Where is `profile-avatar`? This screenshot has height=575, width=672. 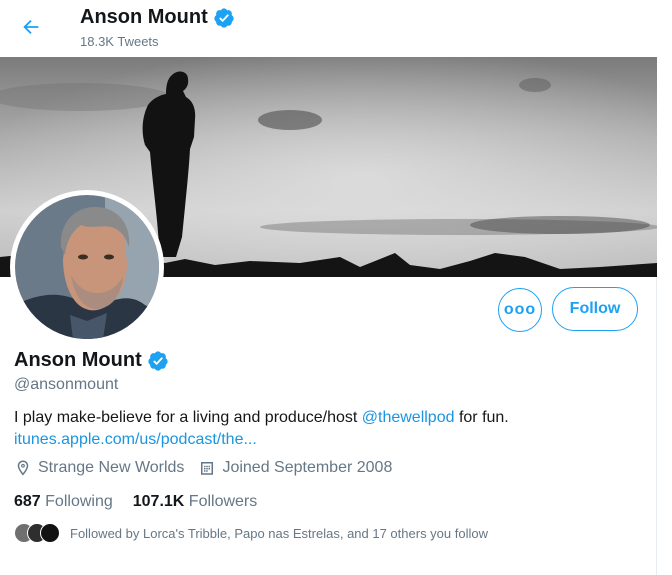 profile-avatar is located at coordinates (87, 267).